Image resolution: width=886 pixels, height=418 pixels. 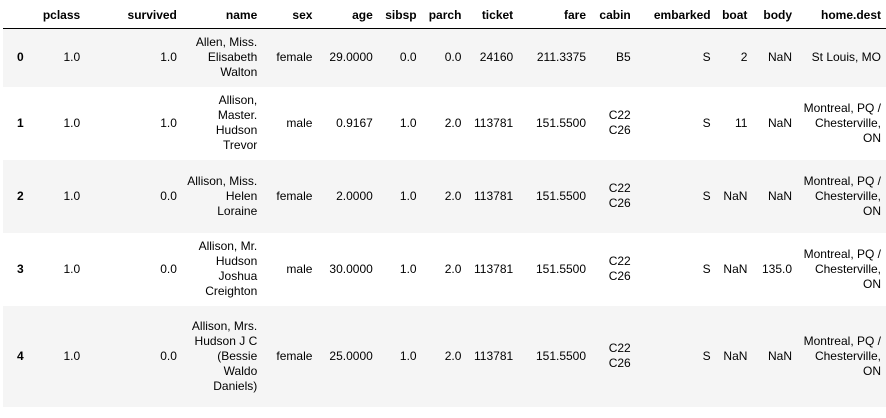 I want to click on column-header-sex: sex, so click(x=290, y=16).